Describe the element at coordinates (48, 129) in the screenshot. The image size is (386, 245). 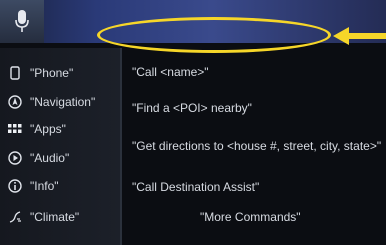
I see `category-label: "Apps"` at that location.